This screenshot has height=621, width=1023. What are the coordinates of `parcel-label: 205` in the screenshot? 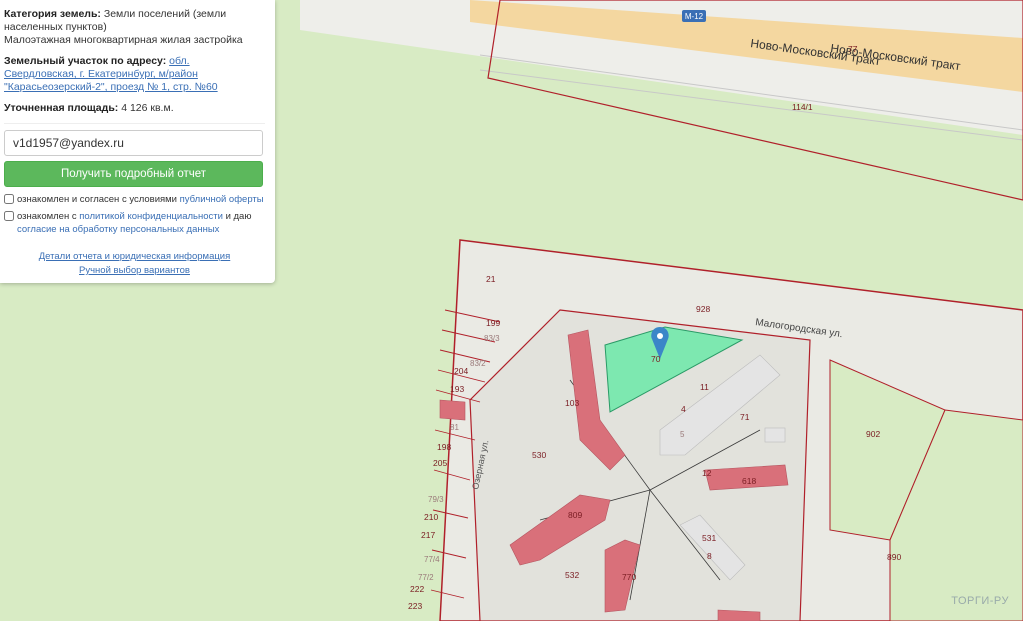 It's located at (440, 463).